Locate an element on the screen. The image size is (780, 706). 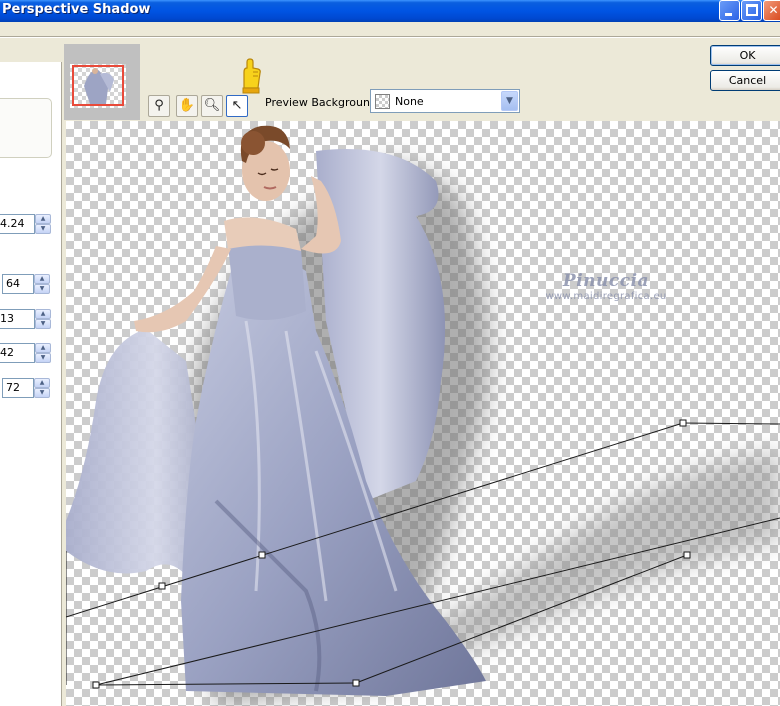
spin-field-5-arrows: ▲ ▼ is located at coordinates (42, 388).